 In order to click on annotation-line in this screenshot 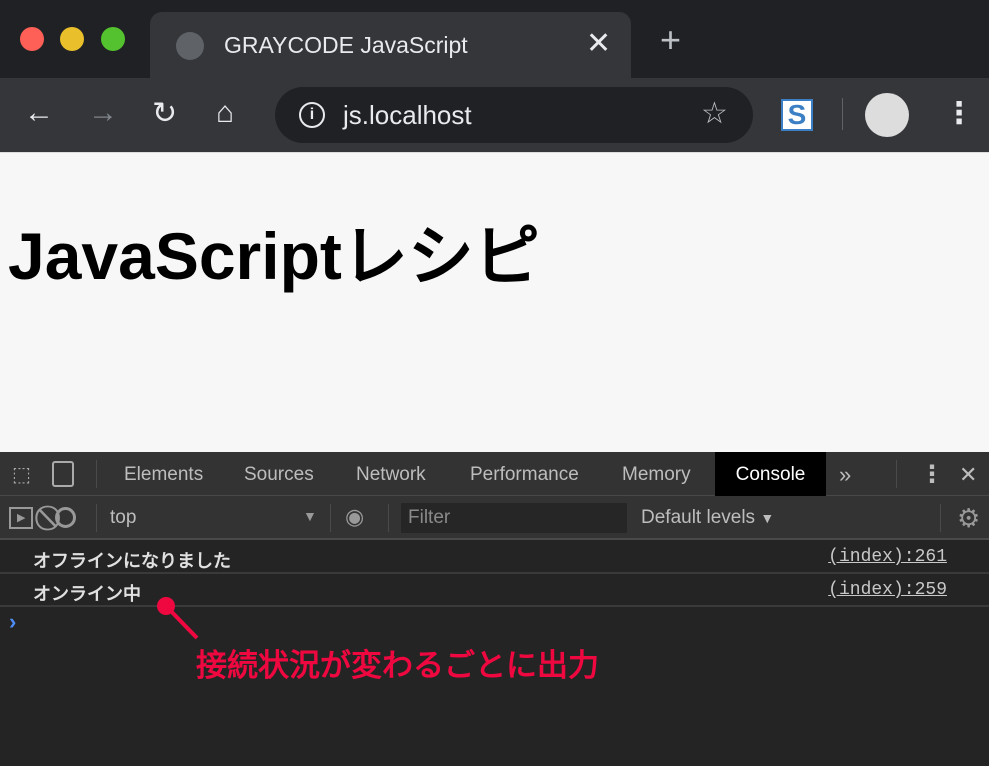, I will do `click(181, 622)`.